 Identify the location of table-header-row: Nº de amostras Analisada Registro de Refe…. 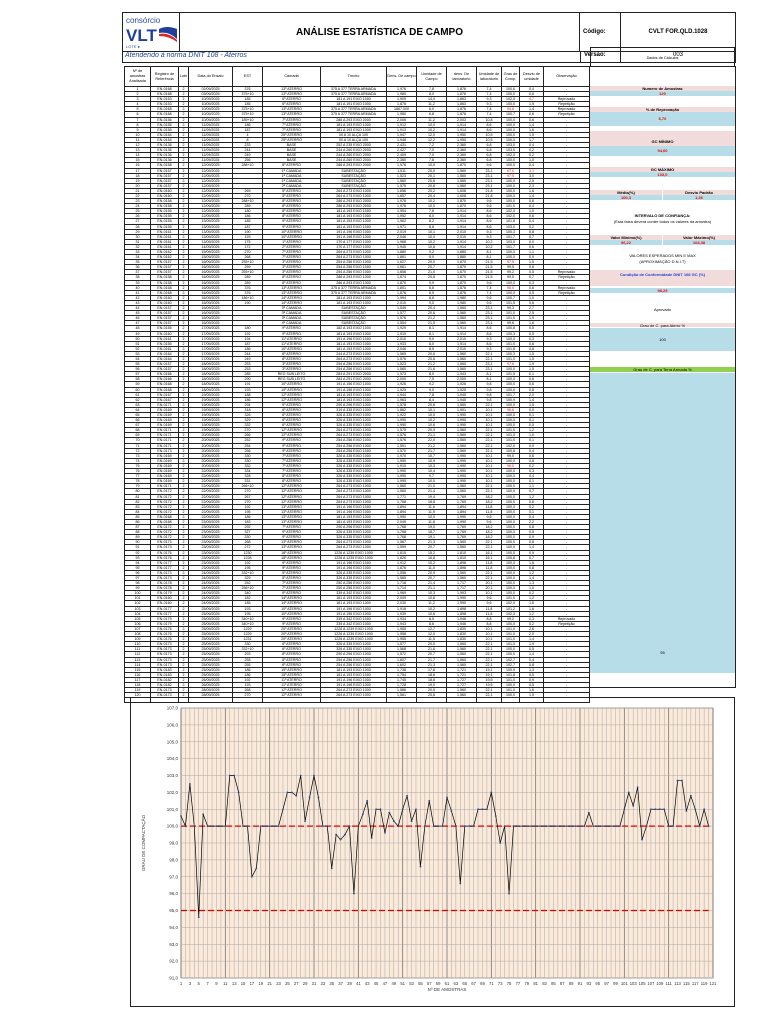
(357, 76).